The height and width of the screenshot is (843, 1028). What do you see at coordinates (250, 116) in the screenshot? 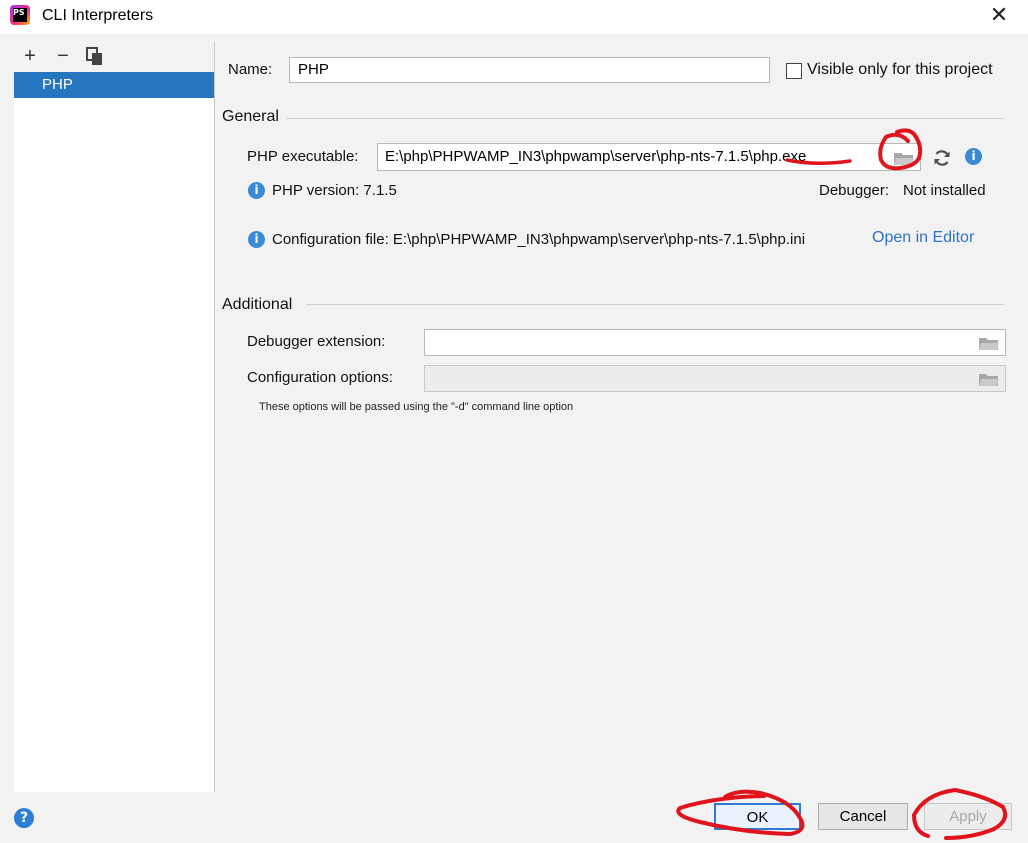
I see `general-section-title: General` at bounding box center [250, 116].